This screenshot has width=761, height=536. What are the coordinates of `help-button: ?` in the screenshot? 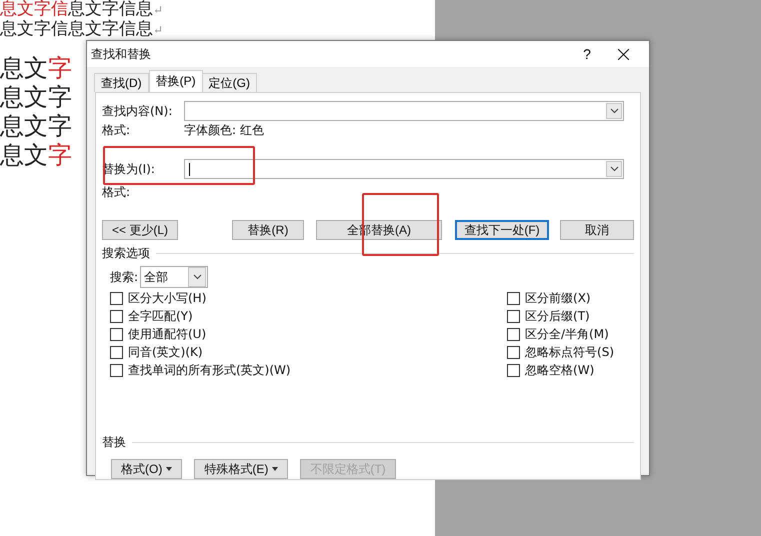 It's located at (587, 54).